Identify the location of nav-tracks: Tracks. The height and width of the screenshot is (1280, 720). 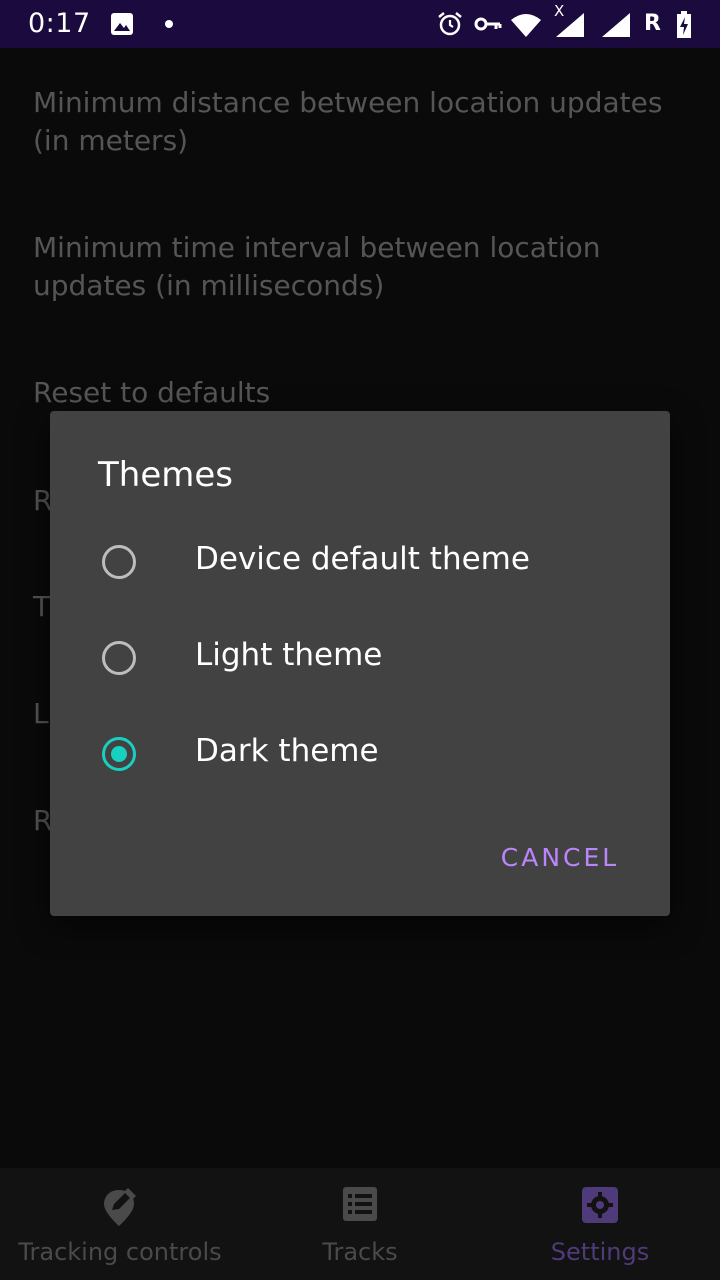
(360, 1224).